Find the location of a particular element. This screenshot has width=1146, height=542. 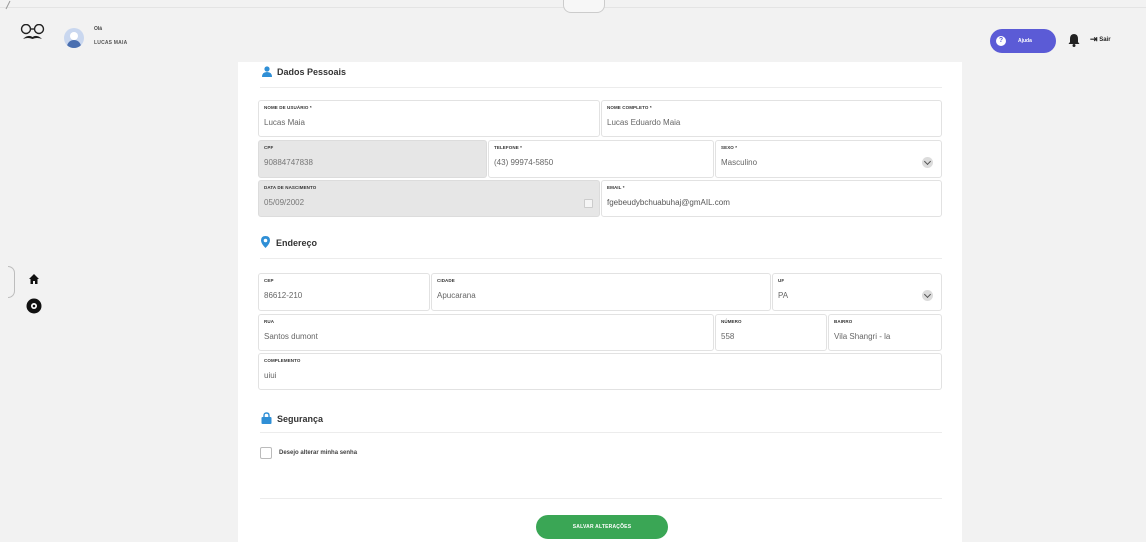

location-pin-icon is located at coordinates (265, 242).